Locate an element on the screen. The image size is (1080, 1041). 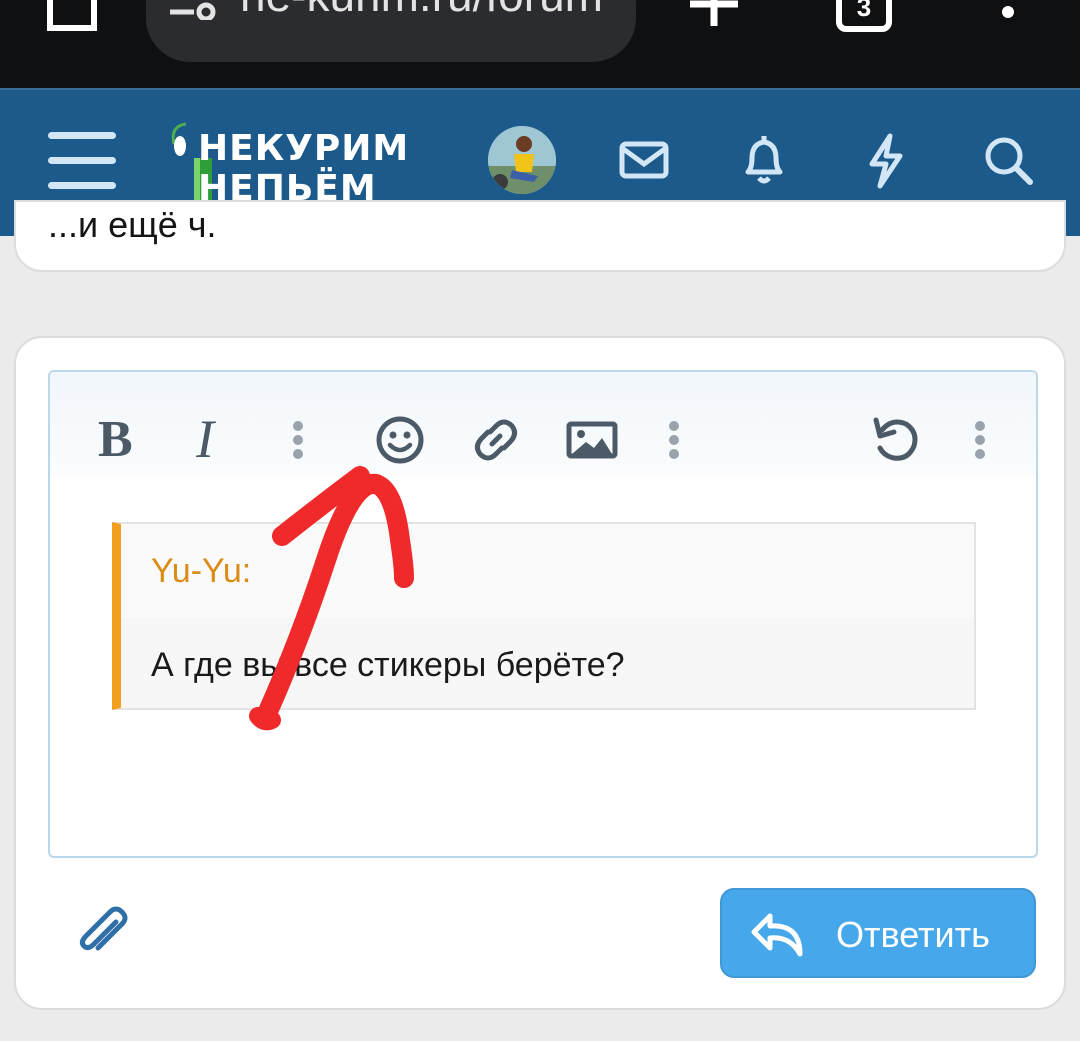
more-vert-icon is located at coordinates (1008, 20).